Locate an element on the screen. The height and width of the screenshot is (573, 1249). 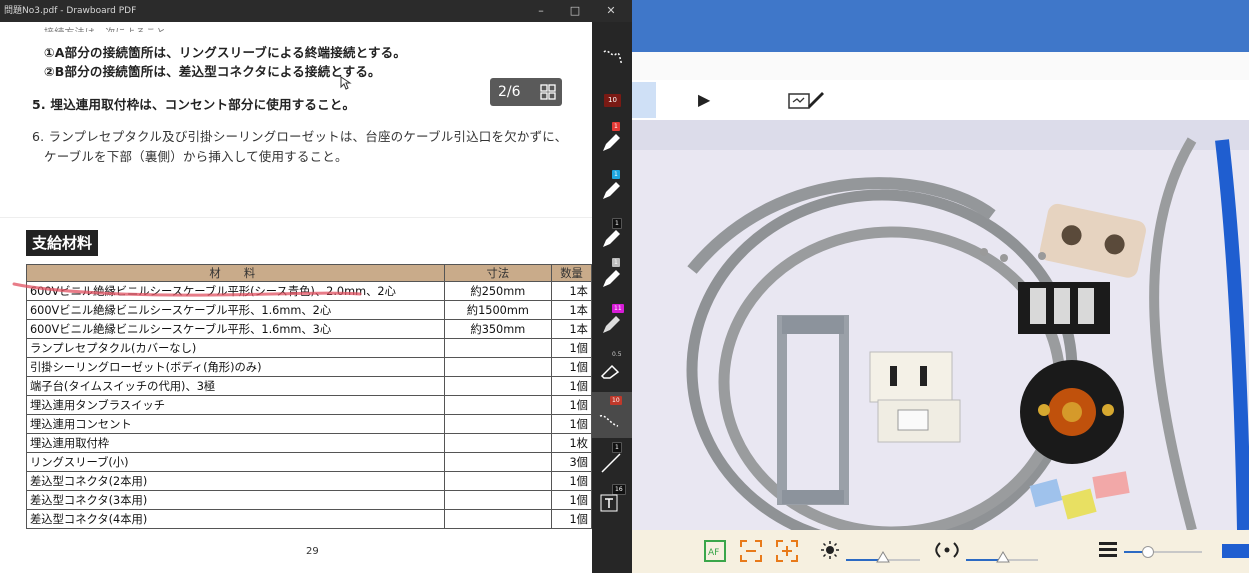
text-item-6-cont: ケーブルを下部（裏側）から挿入して使用すること。 is located at coordinates (196, 156).